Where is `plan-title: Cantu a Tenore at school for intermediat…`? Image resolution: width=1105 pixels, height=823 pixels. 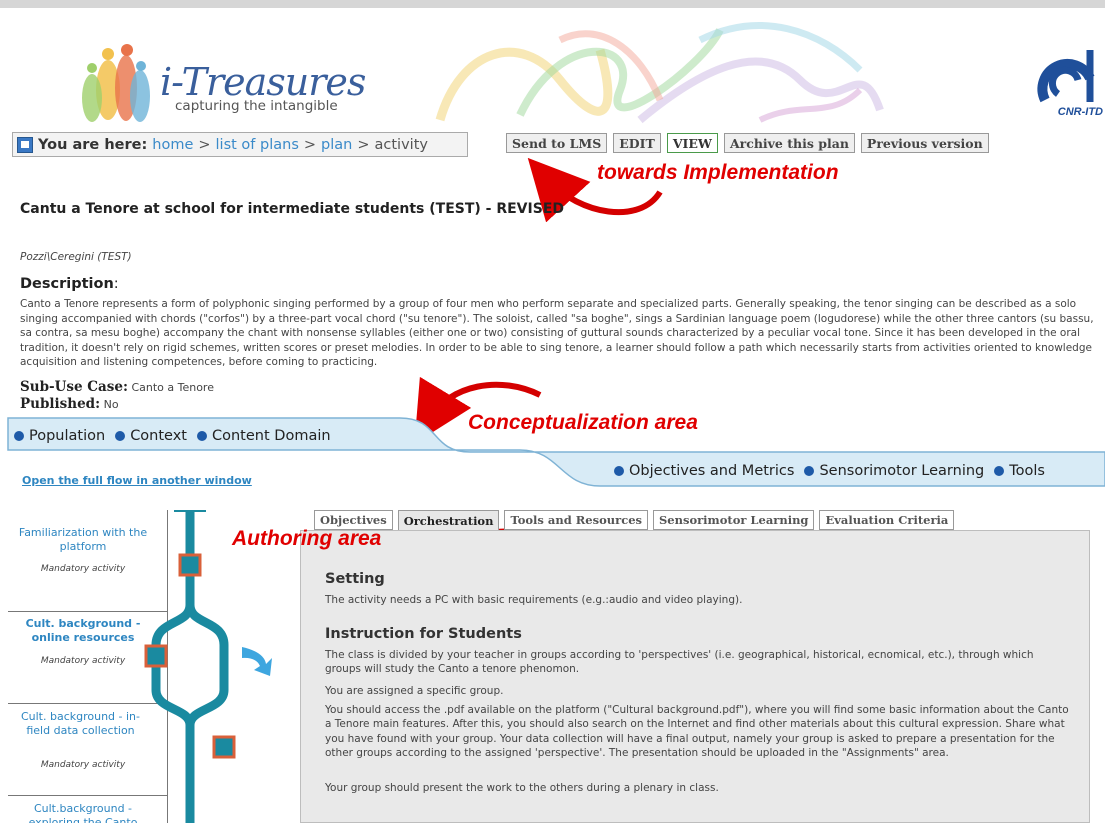 plan-title: Cantu a Tenore at school for intermediat… is located at coordinates (292, 209).